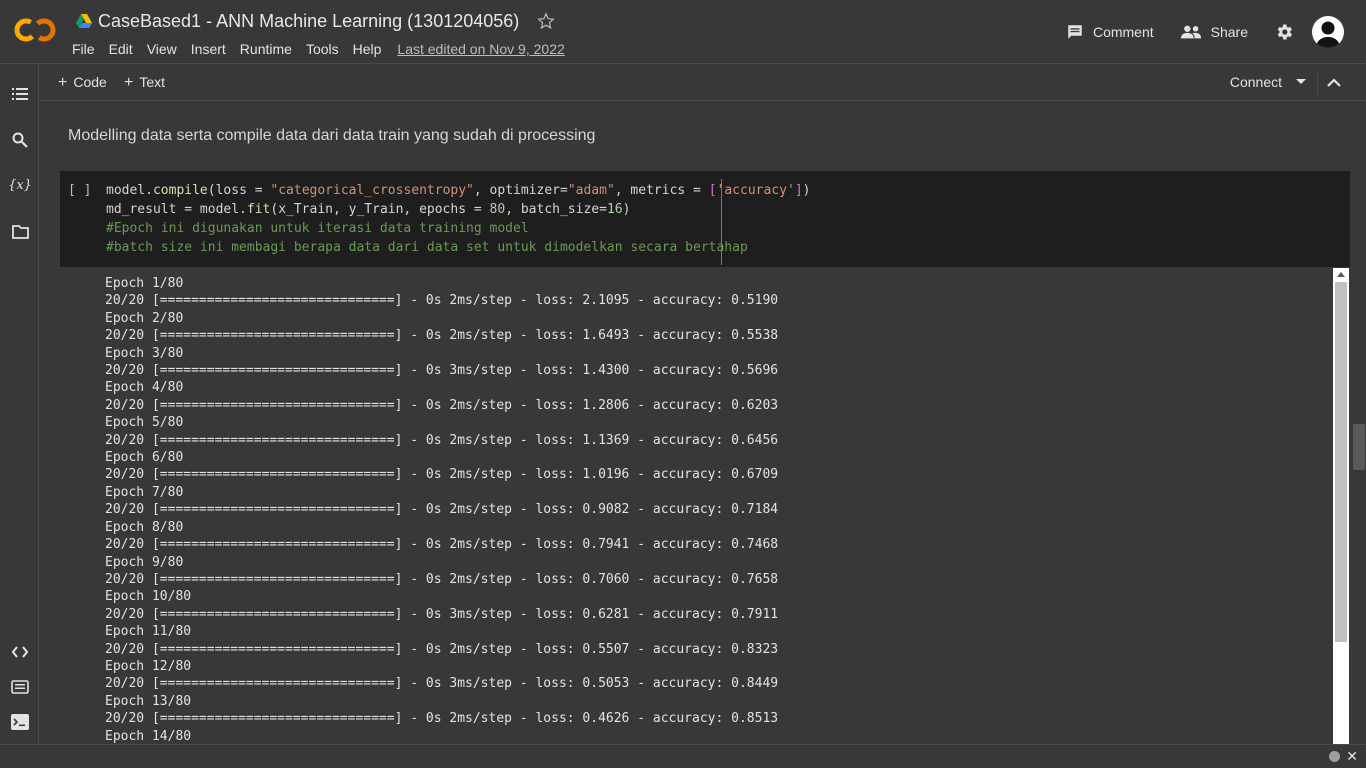 The width and height of the screenshot is (1366, 768). Describe the element at coordinates (1229, 32) in the screenshot. I see `share-label: Share` at that location.